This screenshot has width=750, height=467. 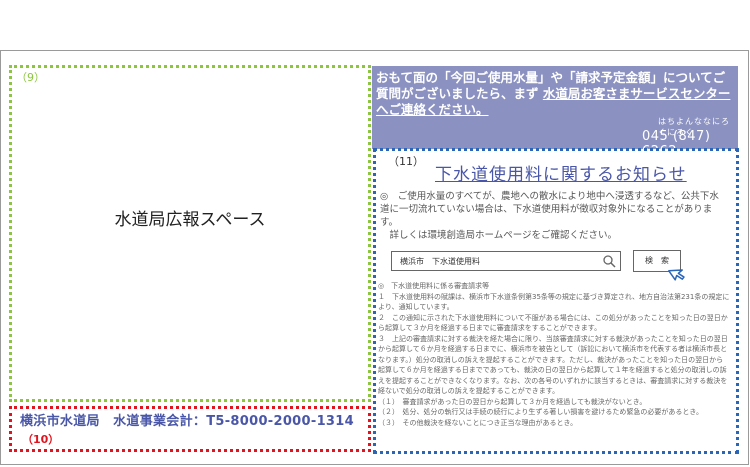 What do you see at coordinates (30, 77) in the screenshot?
I see `box9-number: （9）` at bounding box center [30, 77].